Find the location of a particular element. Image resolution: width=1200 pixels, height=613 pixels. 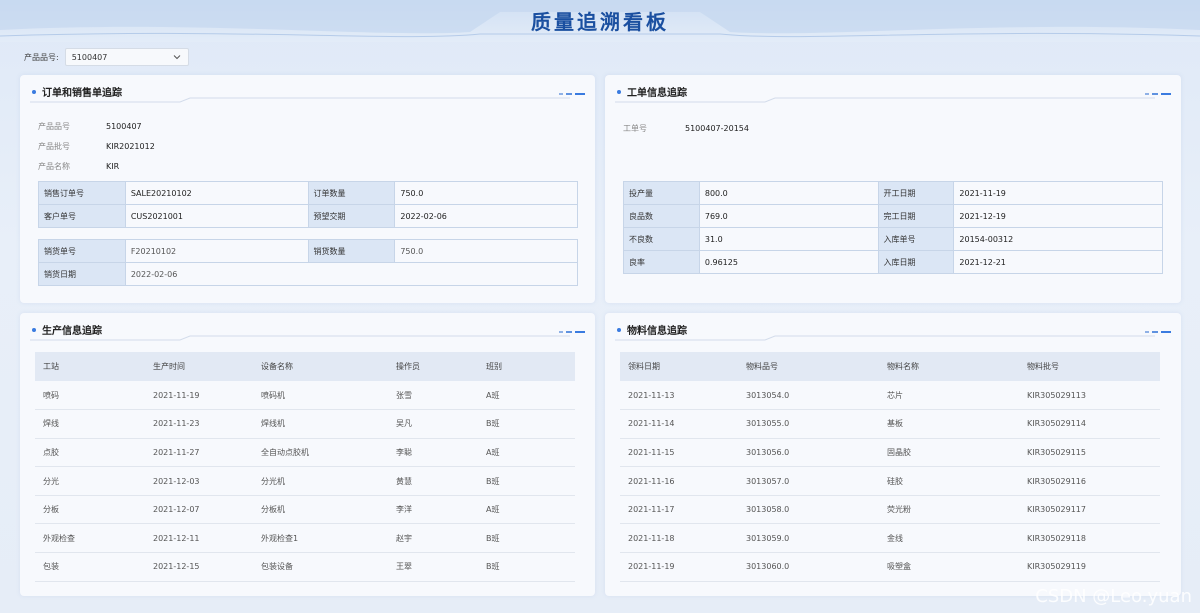

table-cell: 2021-12-03 is located at coordinates (199, 481).